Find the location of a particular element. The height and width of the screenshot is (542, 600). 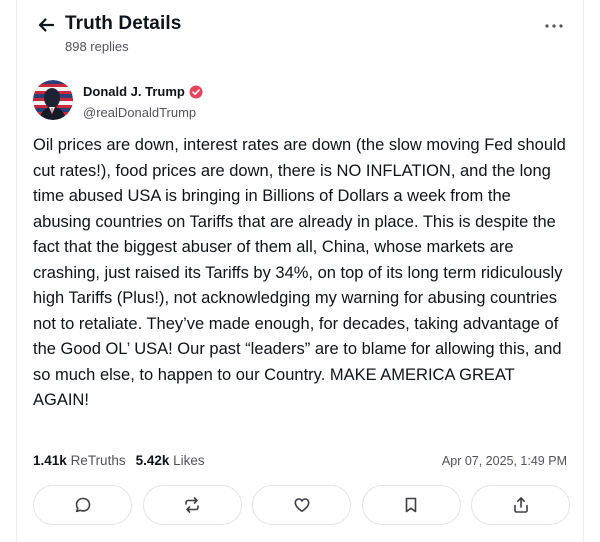

retruths-stat: 1.41k ReTruths is located at coordinates (79, 460).